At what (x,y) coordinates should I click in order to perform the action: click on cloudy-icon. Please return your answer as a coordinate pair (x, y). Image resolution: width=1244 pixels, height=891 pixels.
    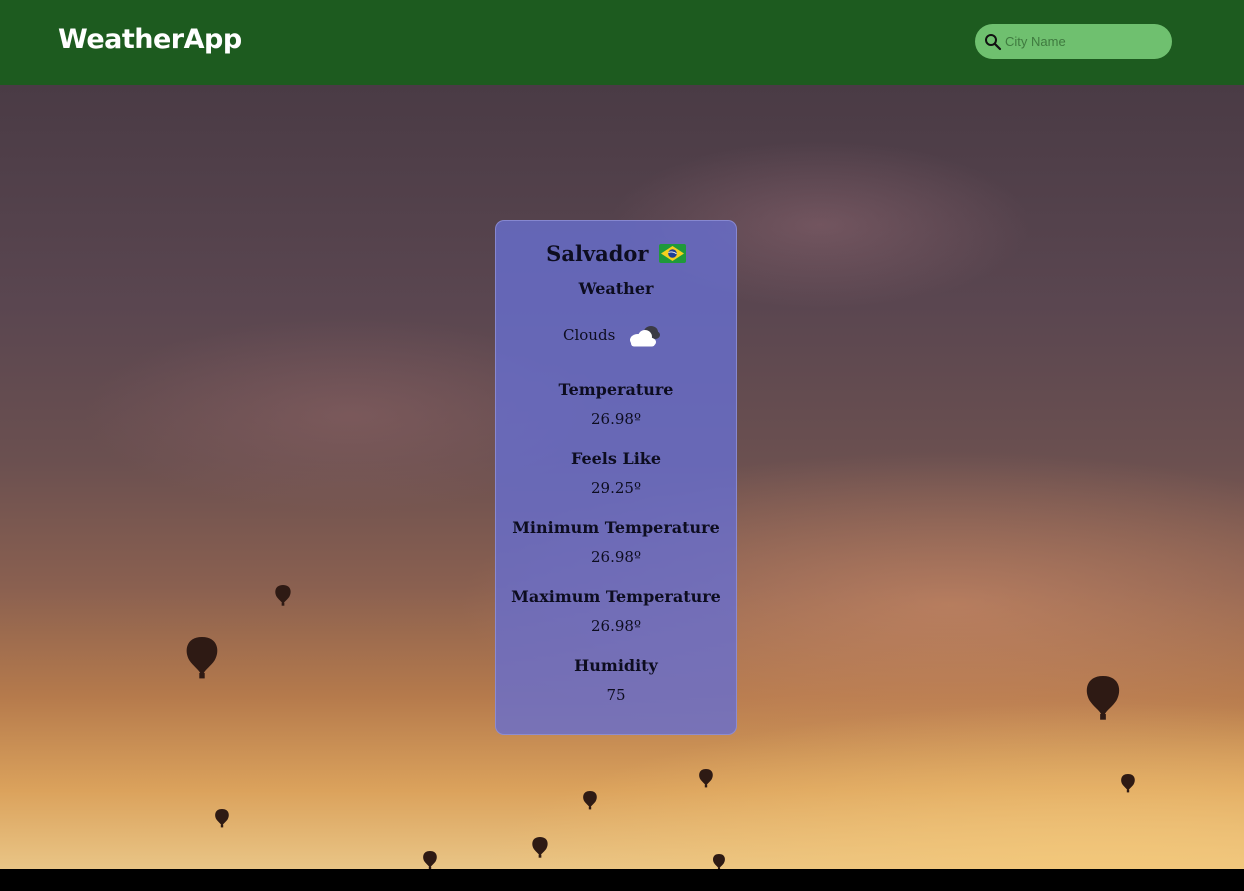
    Looking at the image, I should click on (645, 336).